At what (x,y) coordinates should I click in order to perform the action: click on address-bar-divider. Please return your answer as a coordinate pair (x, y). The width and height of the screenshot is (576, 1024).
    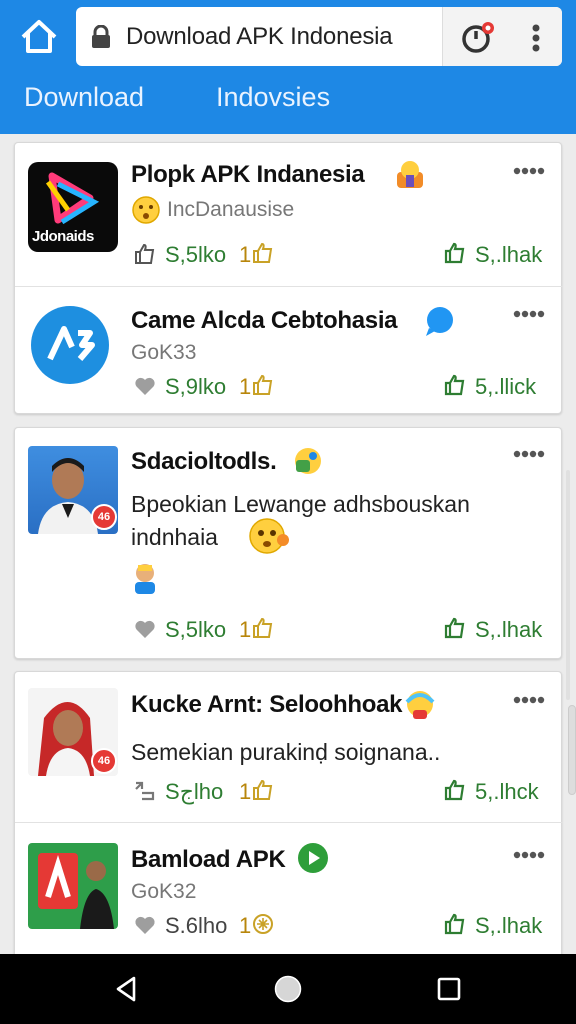
    Looking at the image, I should click on (442, 36).